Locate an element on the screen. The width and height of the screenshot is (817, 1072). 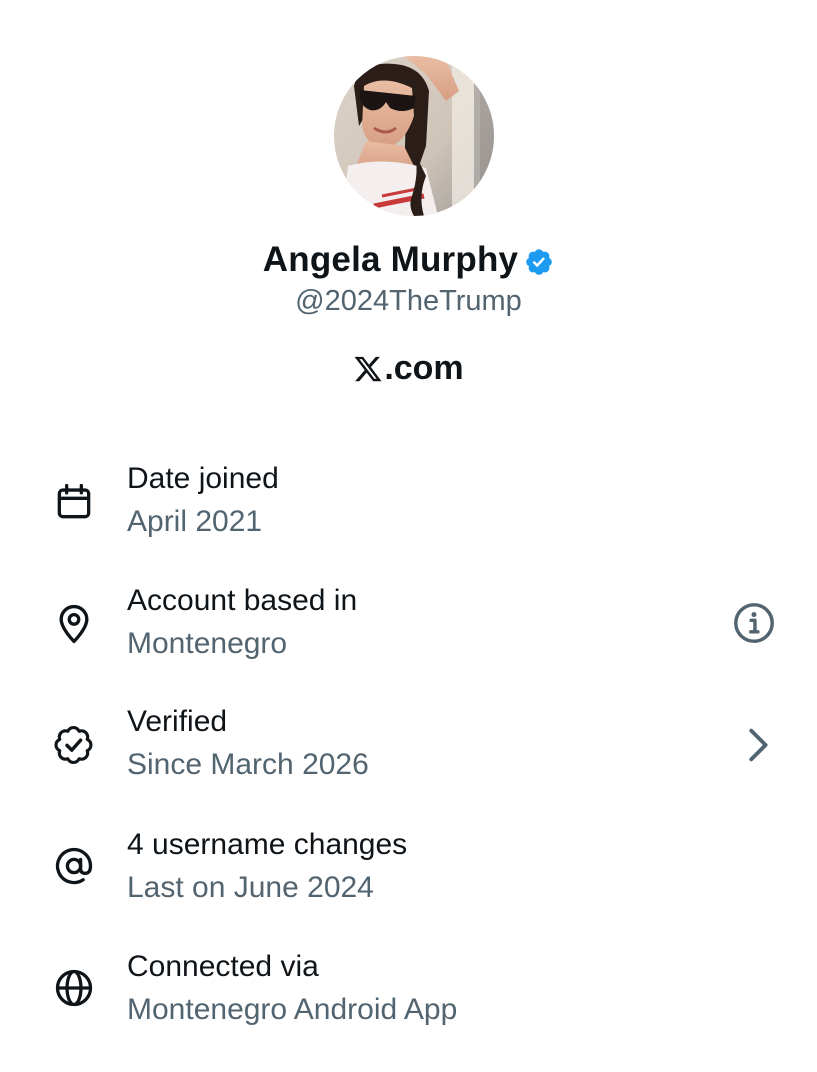
profile-handle: @2024TheTrump is located at coordinates (408, 301).